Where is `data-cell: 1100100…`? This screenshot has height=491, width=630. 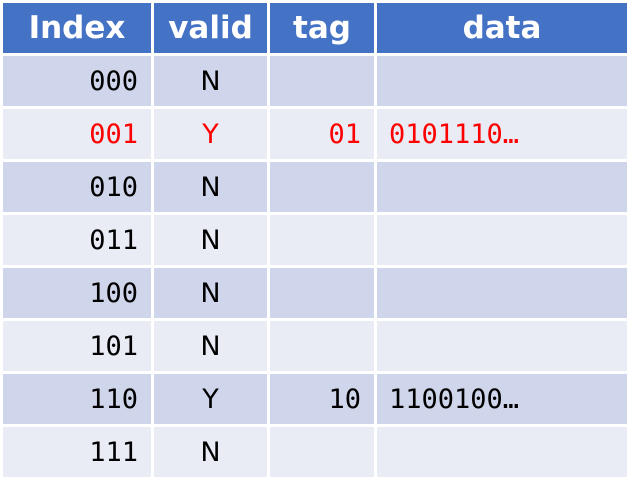
data-cell: 1100100… is located at coordinates (502, 399).